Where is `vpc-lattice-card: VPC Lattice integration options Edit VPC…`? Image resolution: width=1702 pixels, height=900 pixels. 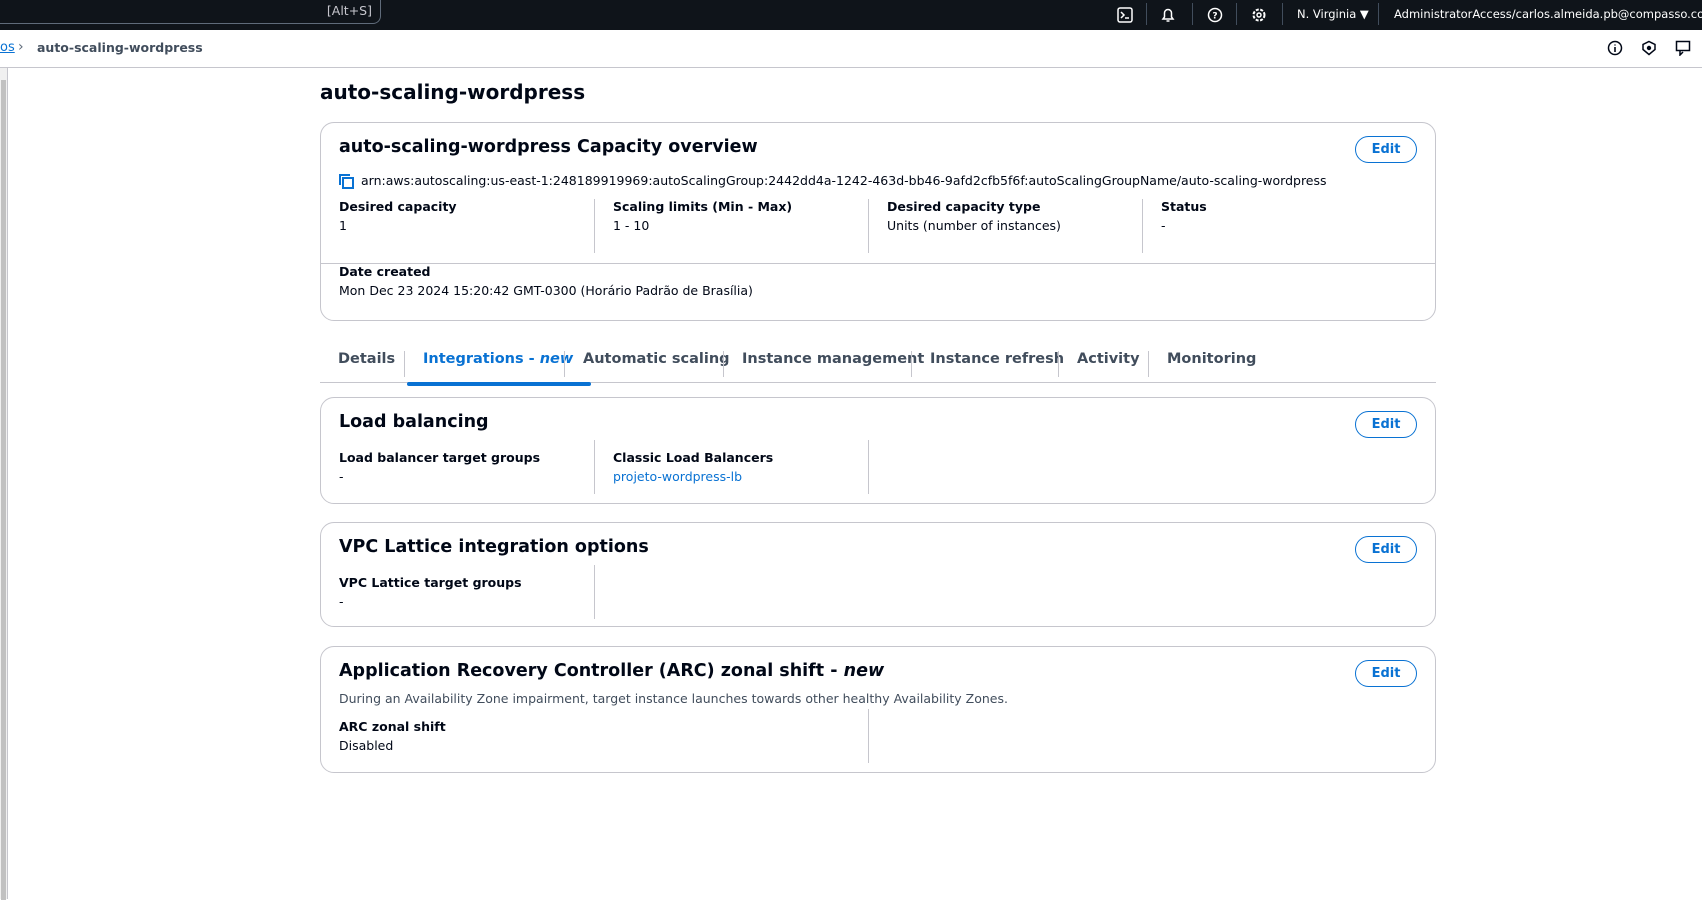
vpc-lattice-card: VPC Lattice integration options Edit VPC… is located at coordinates (878, 574).